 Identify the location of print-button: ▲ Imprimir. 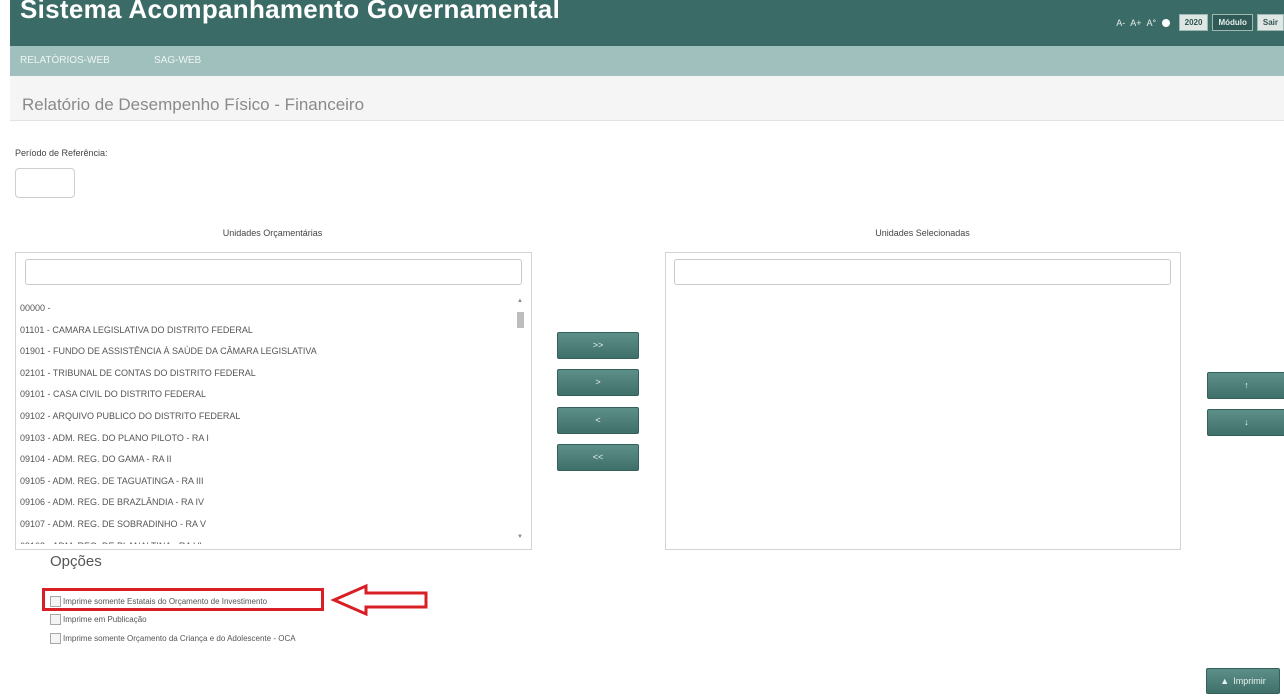
(1243, 681).